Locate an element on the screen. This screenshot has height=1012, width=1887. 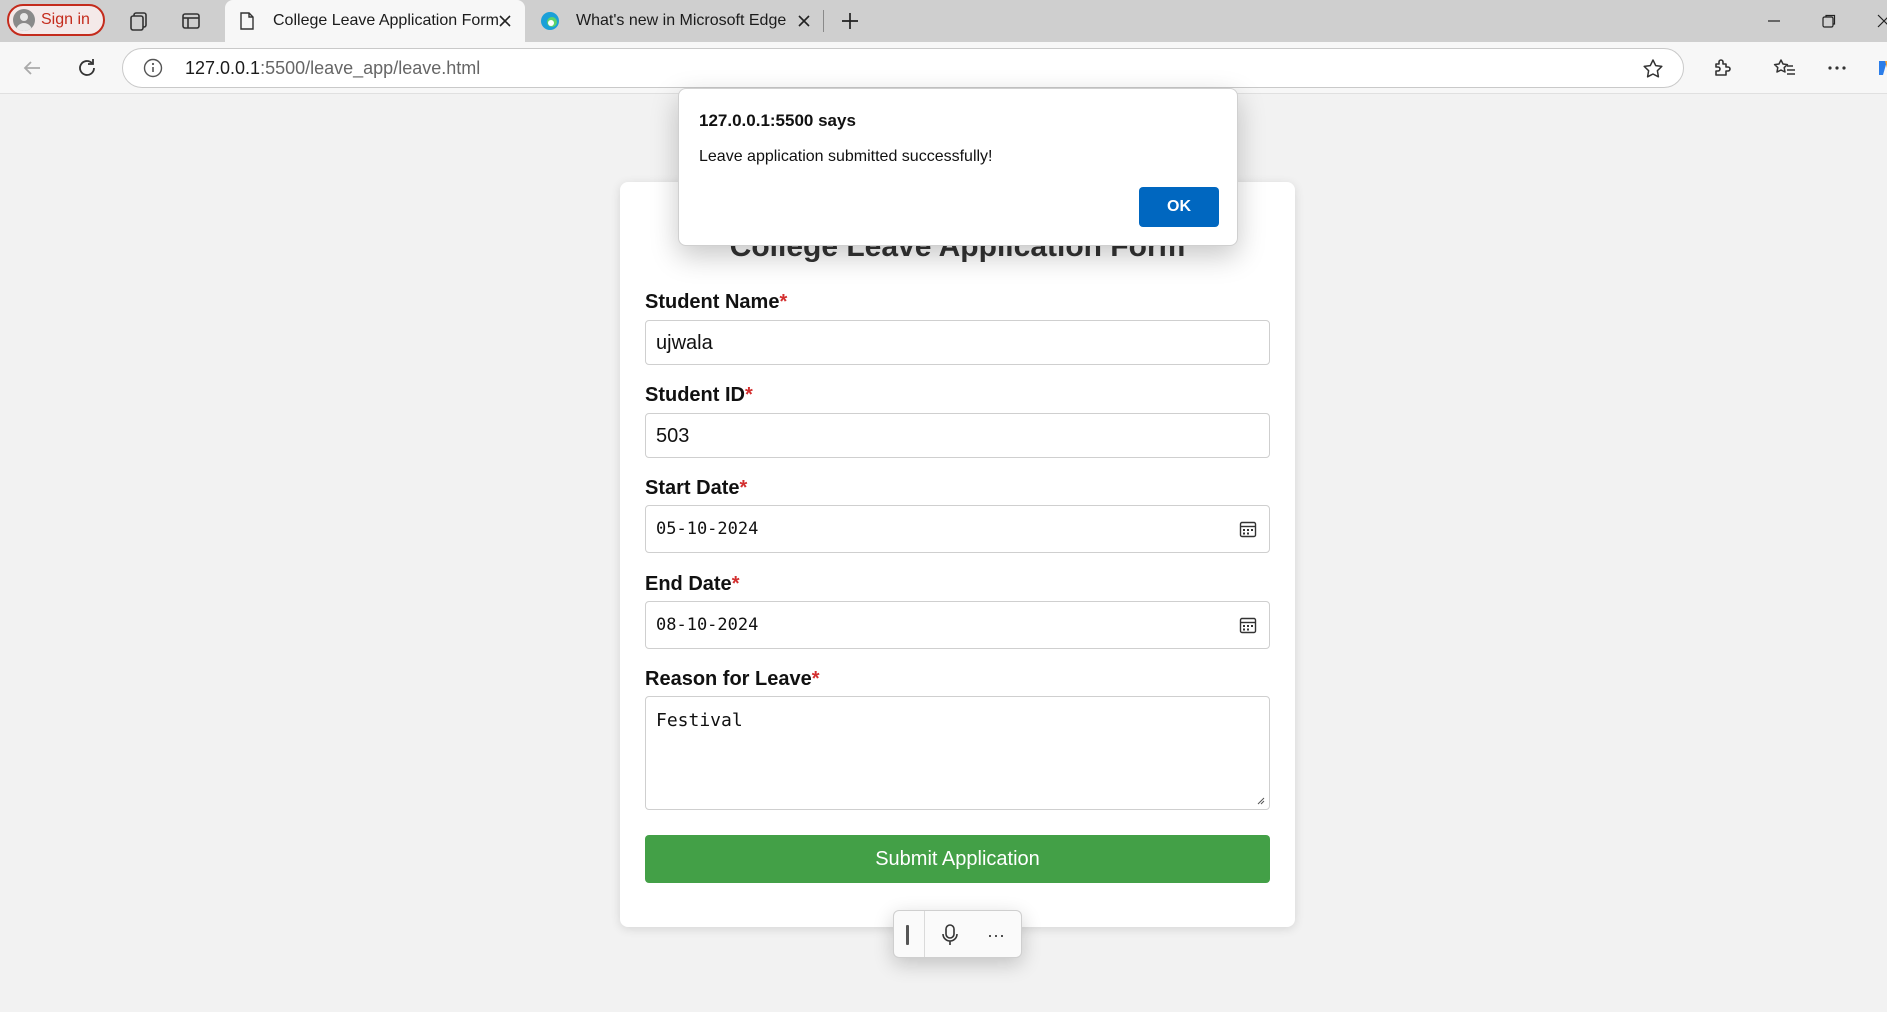
browser-toolbar: 127.0.0.1:5500/leave_app/leave.html is located at coordinates (943, 68).